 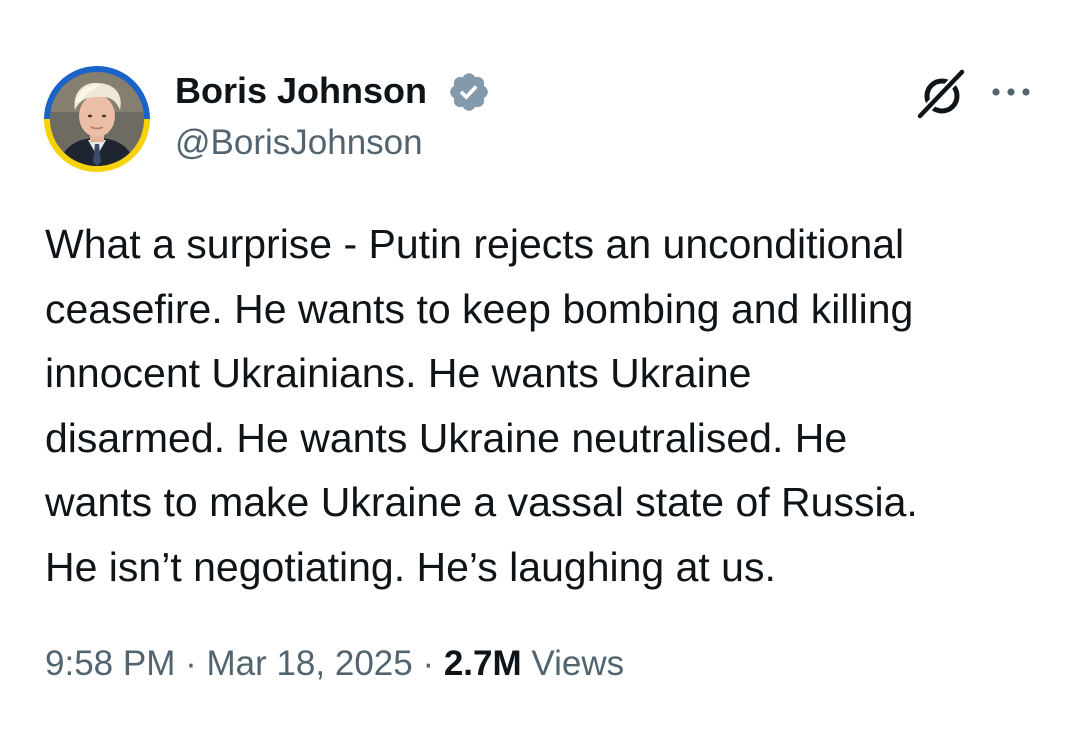 What do you see at coordinates (309, 663) in the screenshot?
I see `tweet-date: Mar 18, 2025` at bounding box center [309, 663].